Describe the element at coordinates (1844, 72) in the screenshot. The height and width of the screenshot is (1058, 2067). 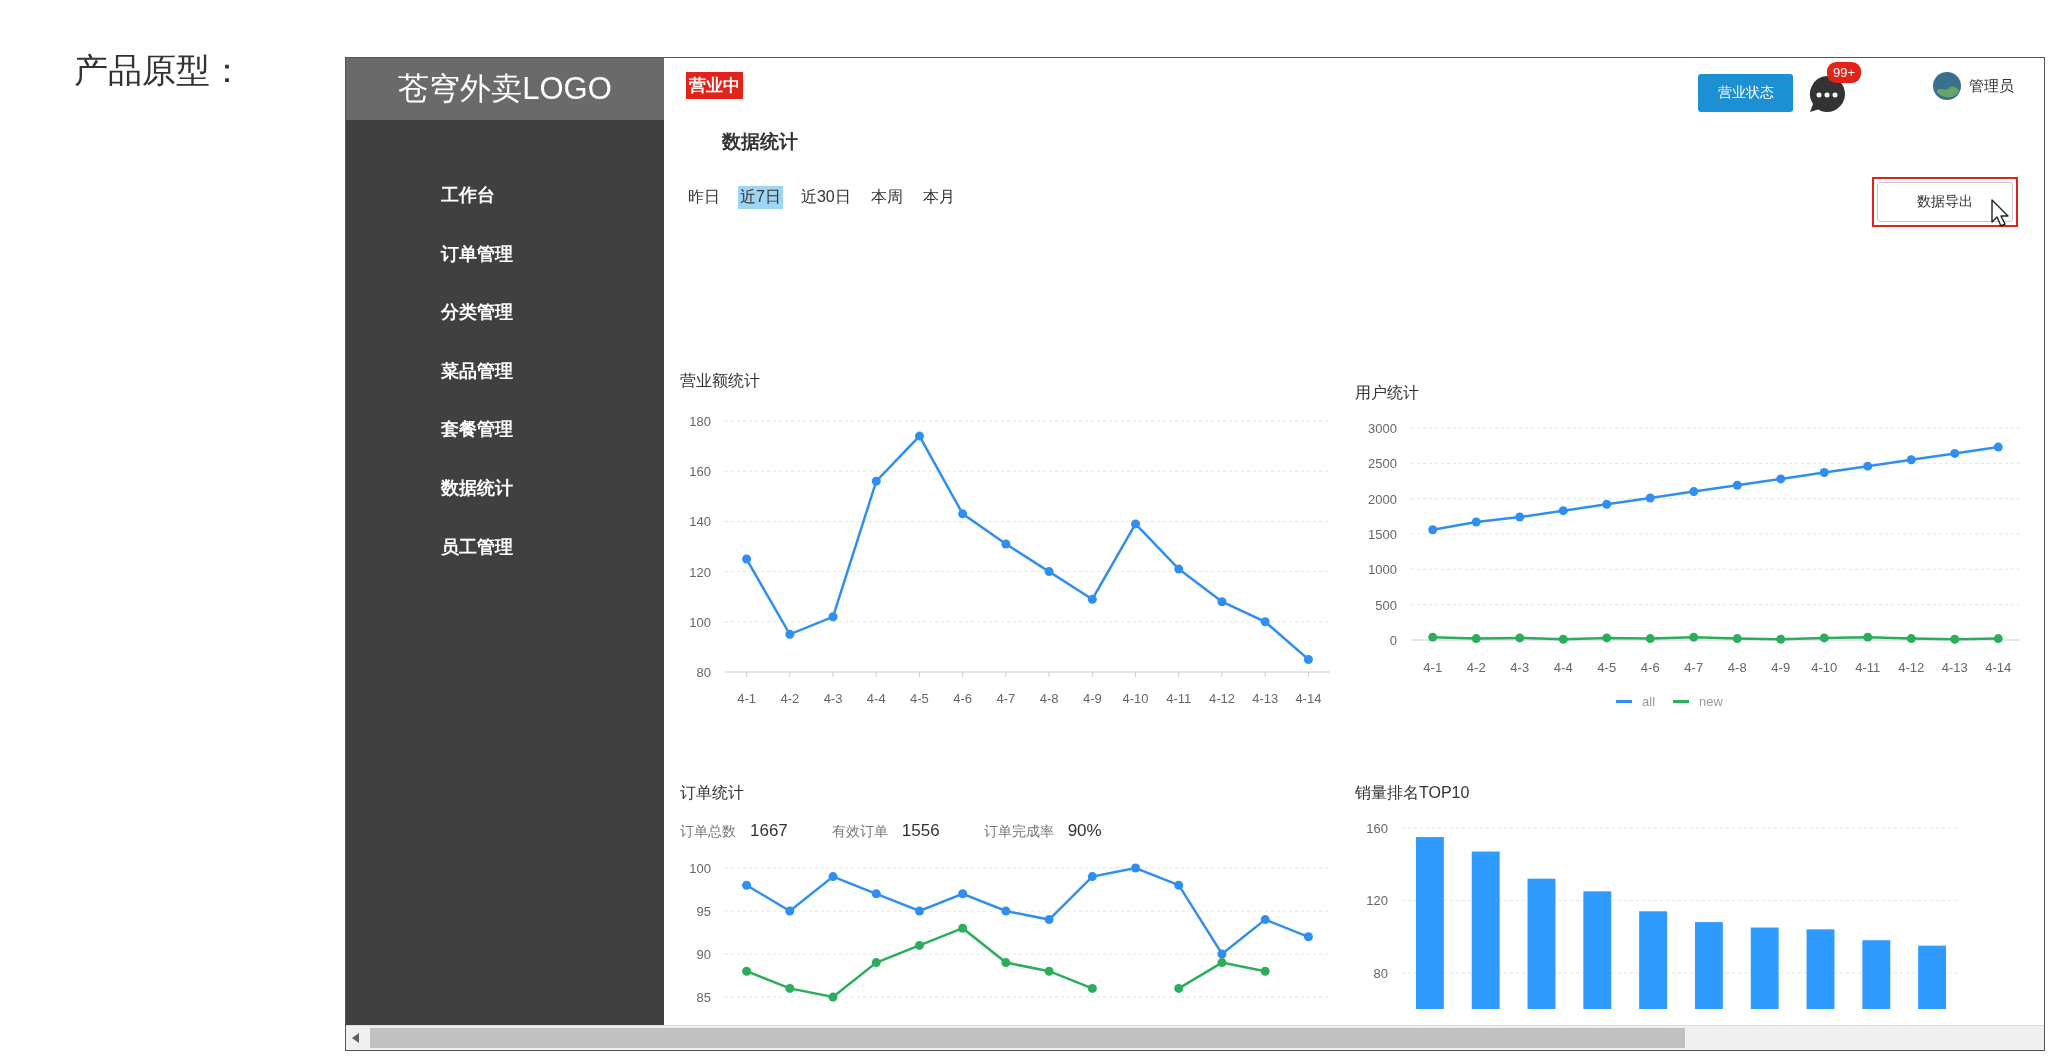
I see `message-badge: 99+` at that location.